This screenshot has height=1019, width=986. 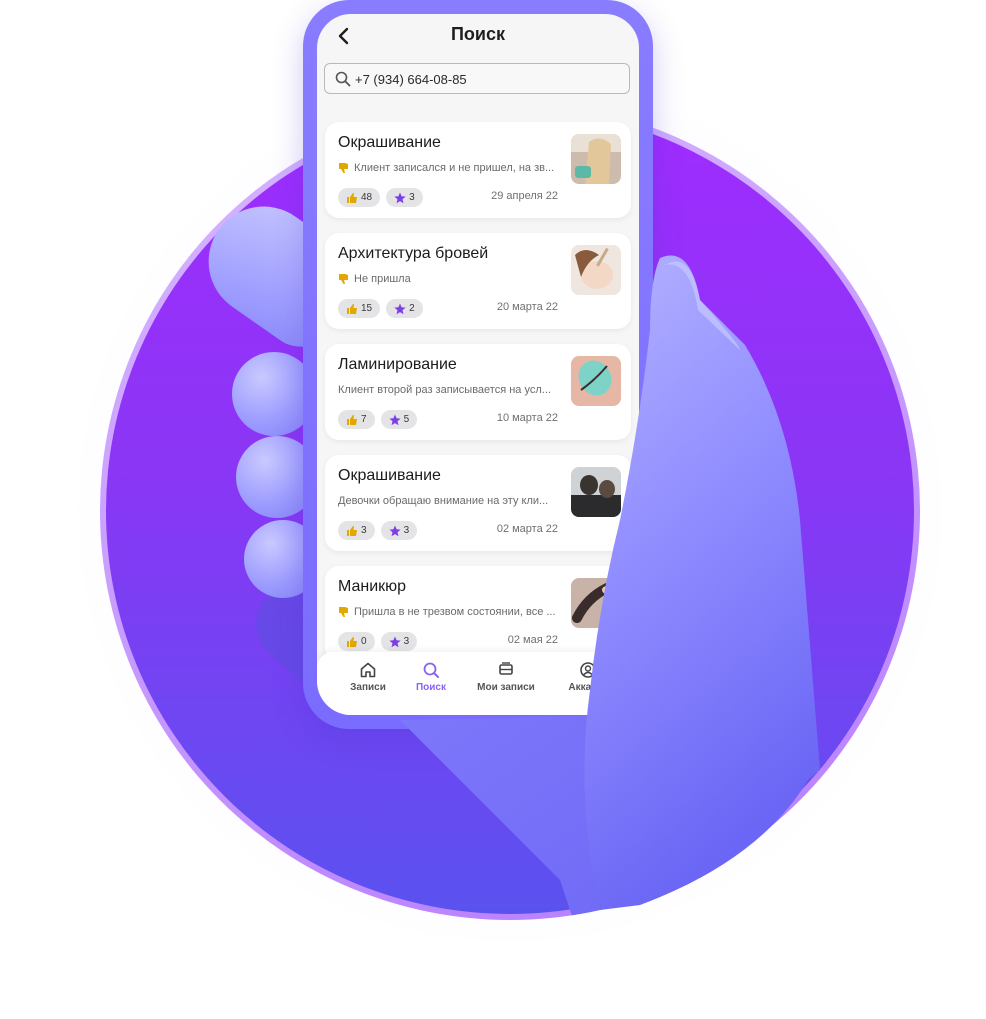 I want to click on tab-label: Аккаунт, so click(x=588, y=687).